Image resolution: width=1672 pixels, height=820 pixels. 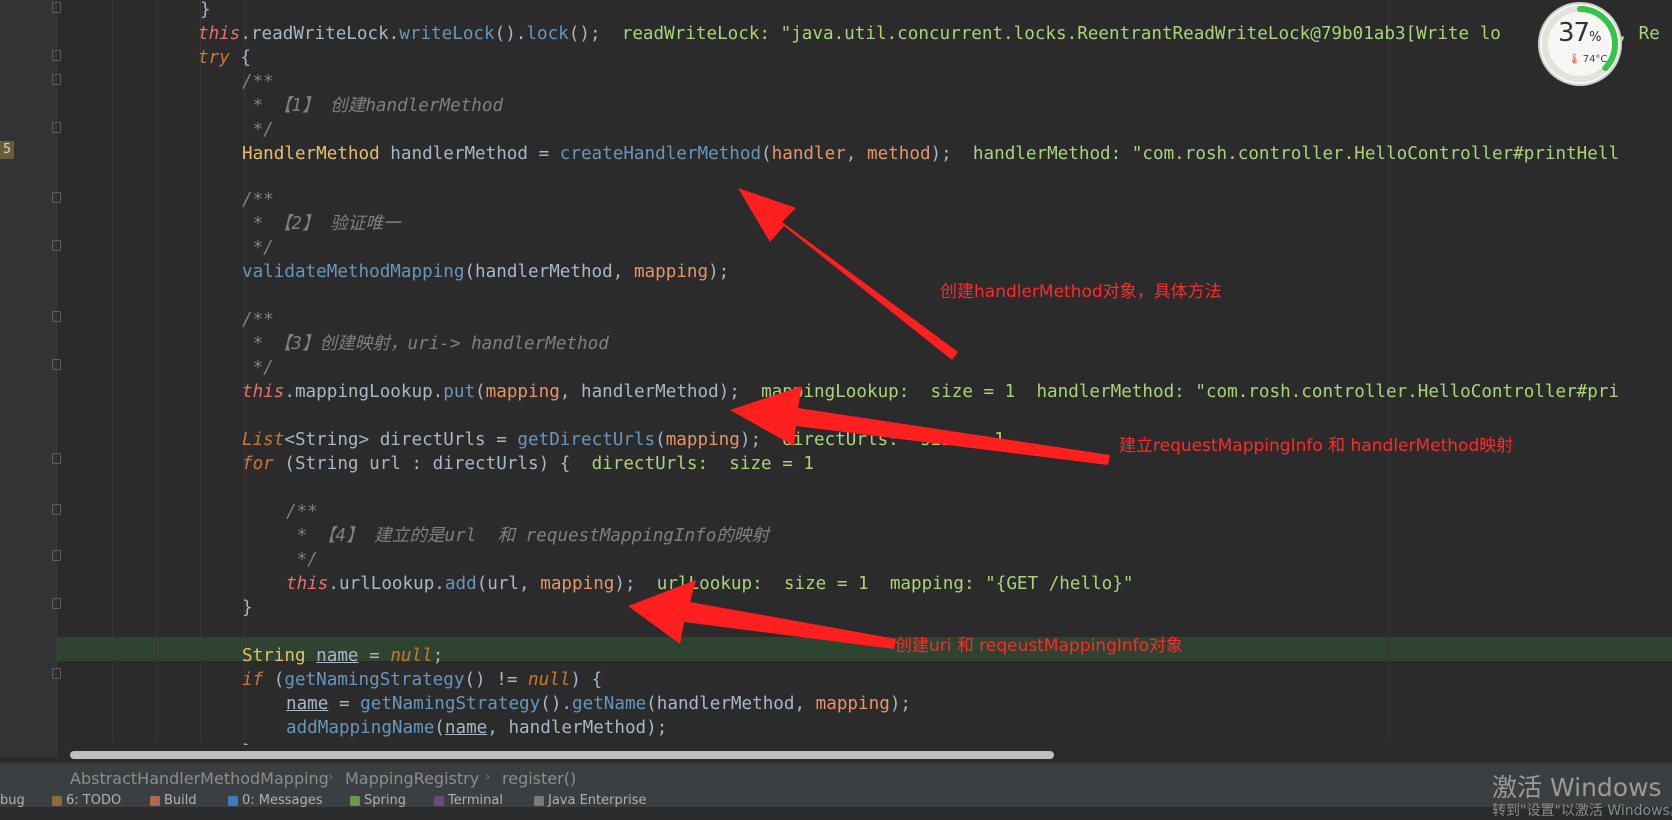 I want to click on terminal-icon, so click(x=439, y=800).